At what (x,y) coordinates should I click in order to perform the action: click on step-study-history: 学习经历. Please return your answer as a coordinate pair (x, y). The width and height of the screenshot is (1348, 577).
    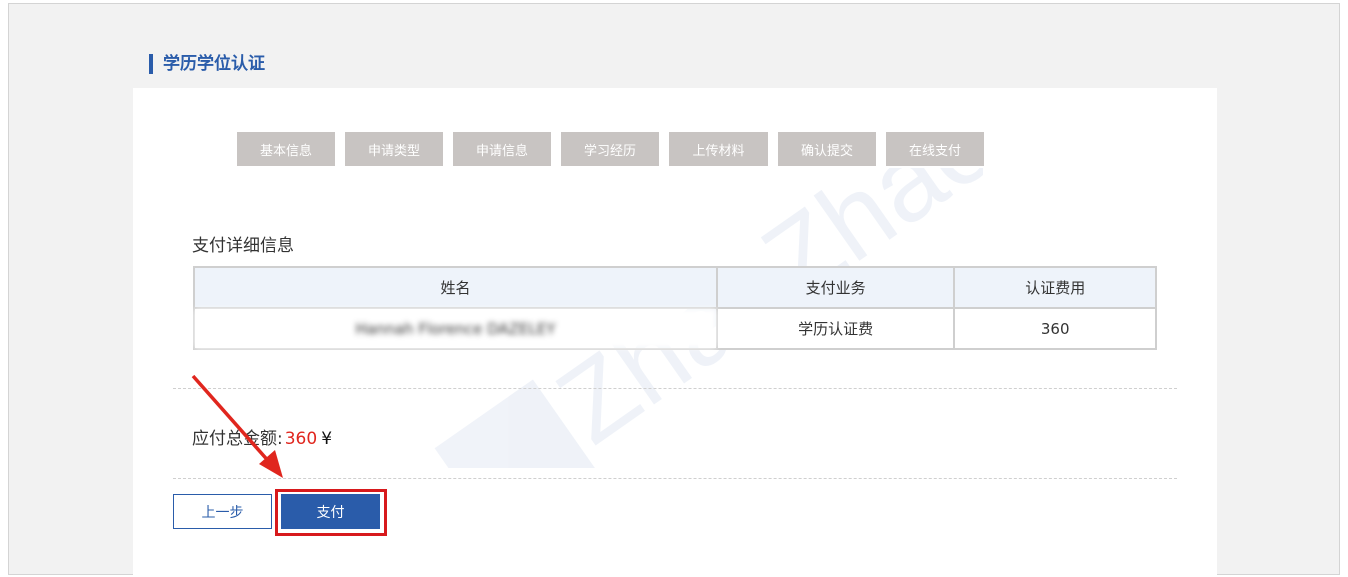
    Looking at the image, I should click on (610, 149).